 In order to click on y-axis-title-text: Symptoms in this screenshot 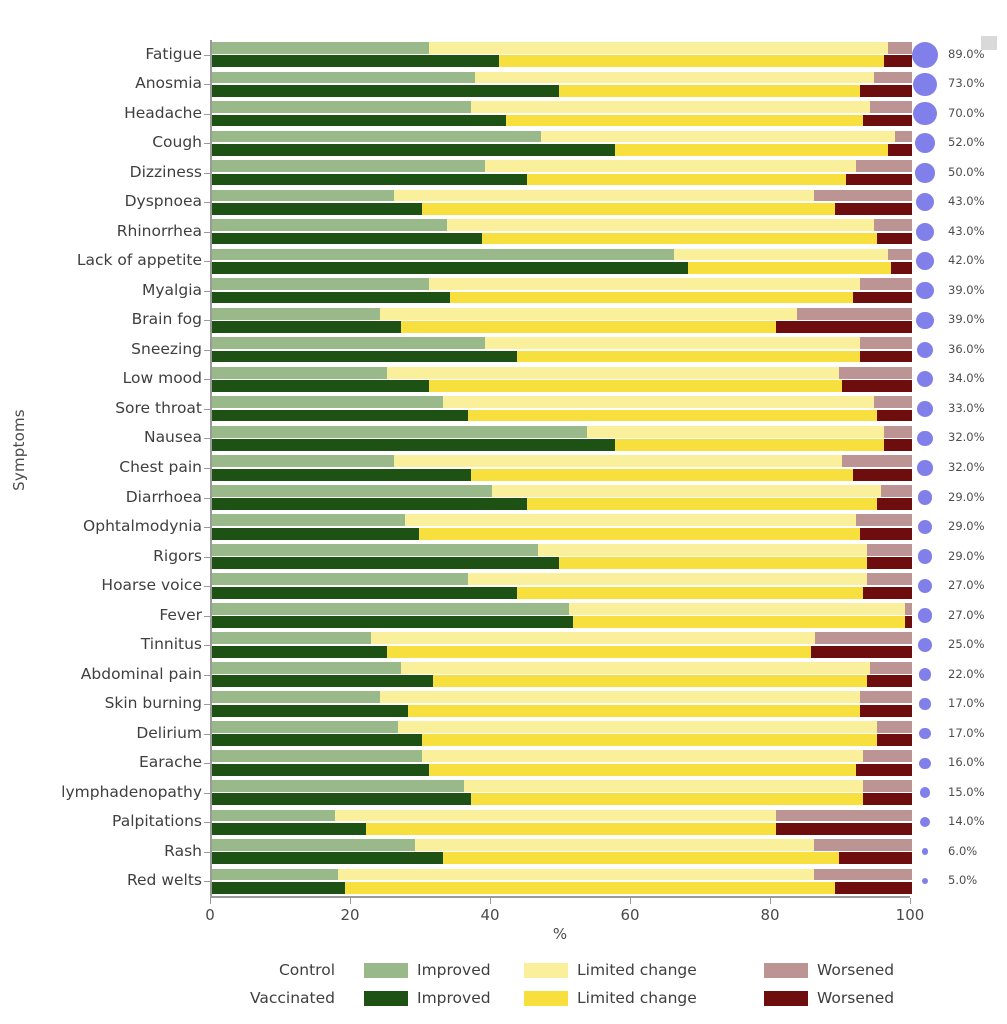, I will do `click(19, 450)`.